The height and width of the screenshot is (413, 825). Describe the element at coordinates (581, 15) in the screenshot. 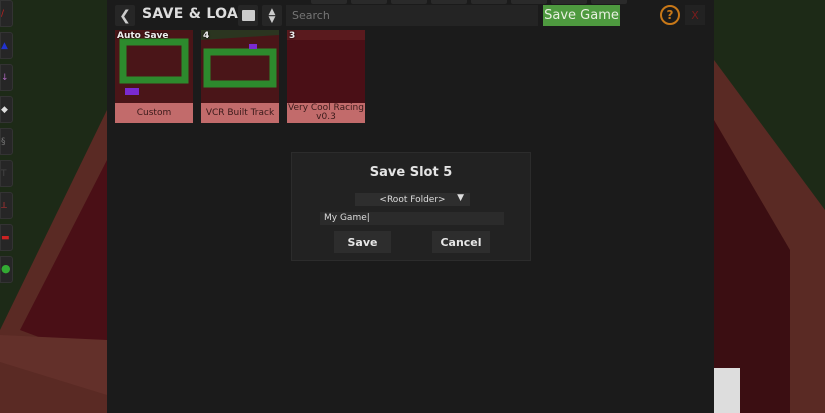

I see `save-game-button: Save Game` at that location.